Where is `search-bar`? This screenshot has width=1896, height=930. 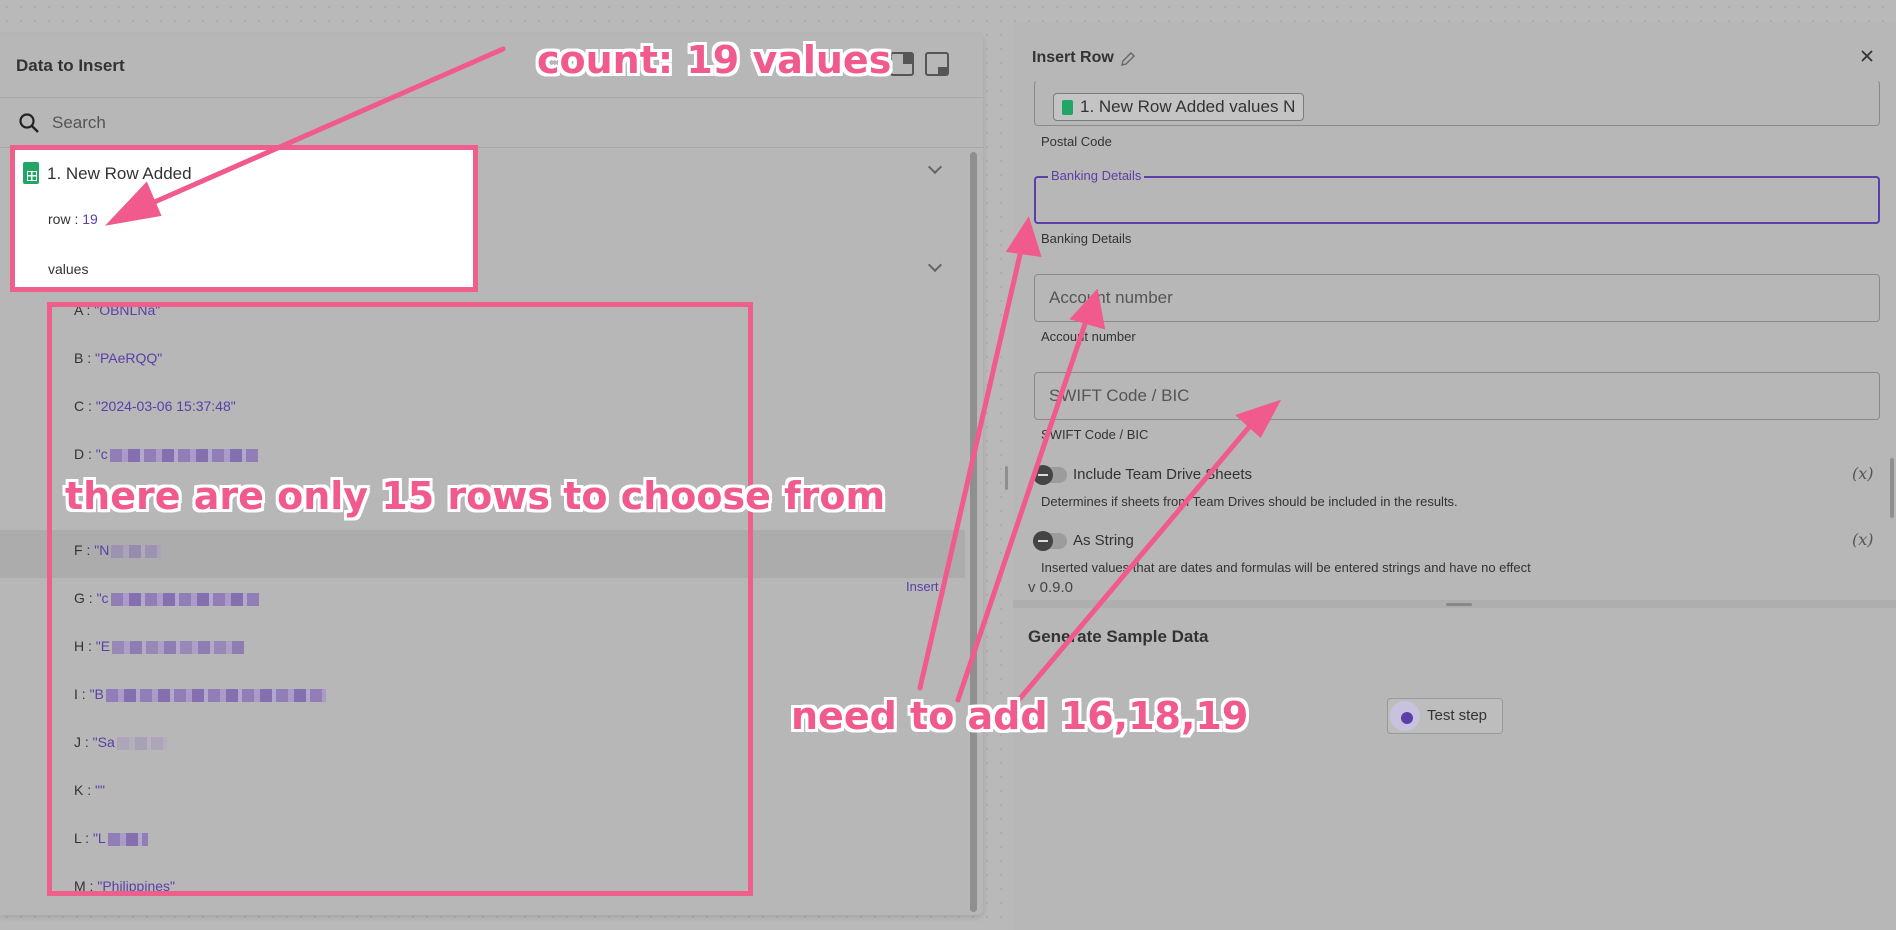
search-bar is located at coordinates (491, 123).